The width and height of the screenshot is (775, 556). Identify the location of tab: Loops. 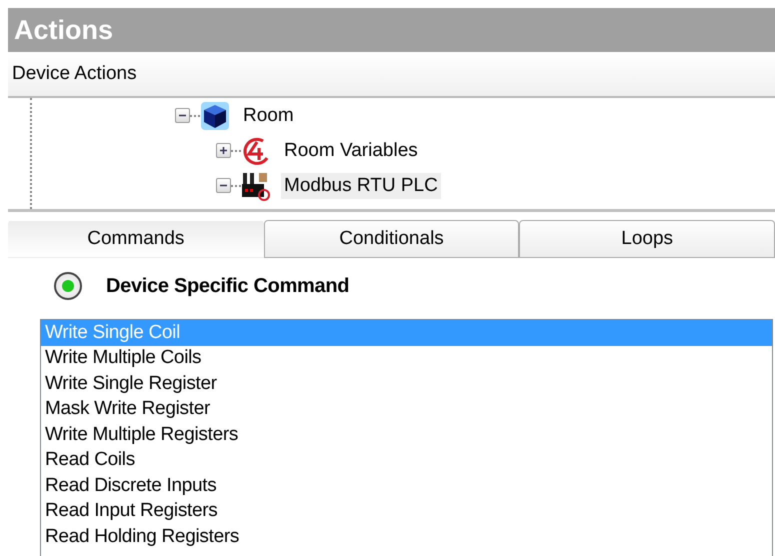
(647, 239).